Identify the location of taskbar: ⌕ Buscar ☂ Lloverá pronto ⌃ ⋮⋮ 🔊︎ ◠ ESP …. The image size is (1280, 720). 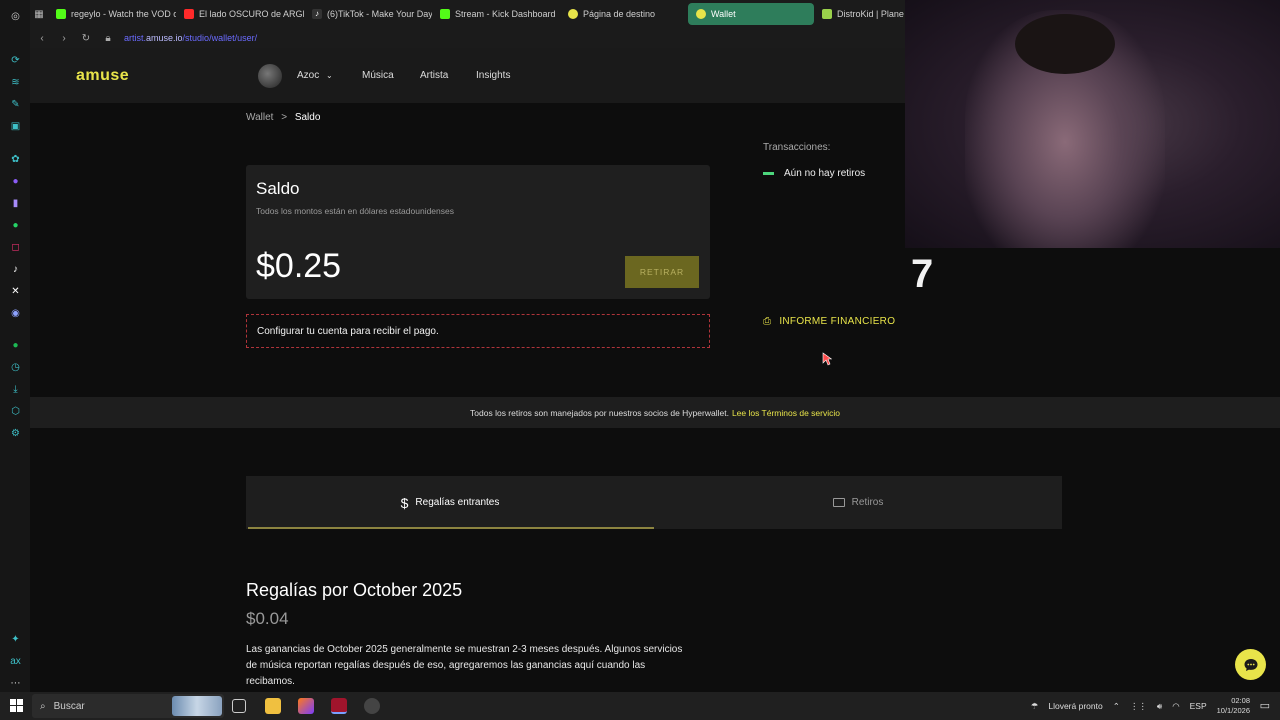
(640, 706).